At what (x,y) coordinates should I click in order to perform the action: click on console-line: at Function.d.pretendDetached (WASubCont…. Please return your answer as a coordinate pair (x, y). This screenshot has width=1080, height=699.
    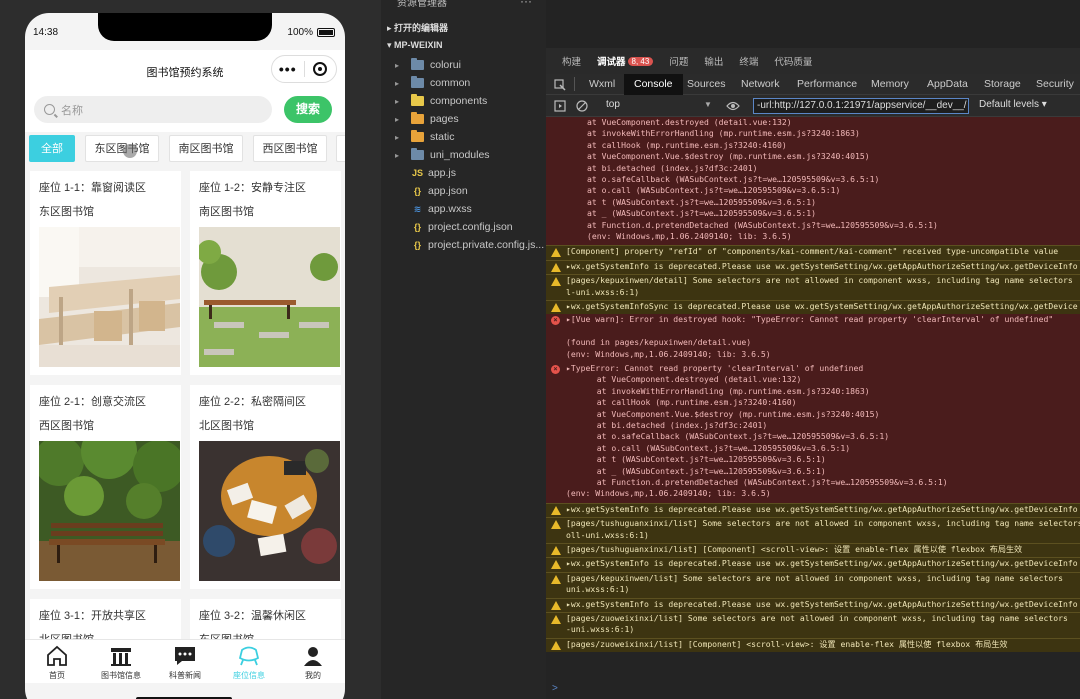
    Looking at the image, I should click on (767, 481).